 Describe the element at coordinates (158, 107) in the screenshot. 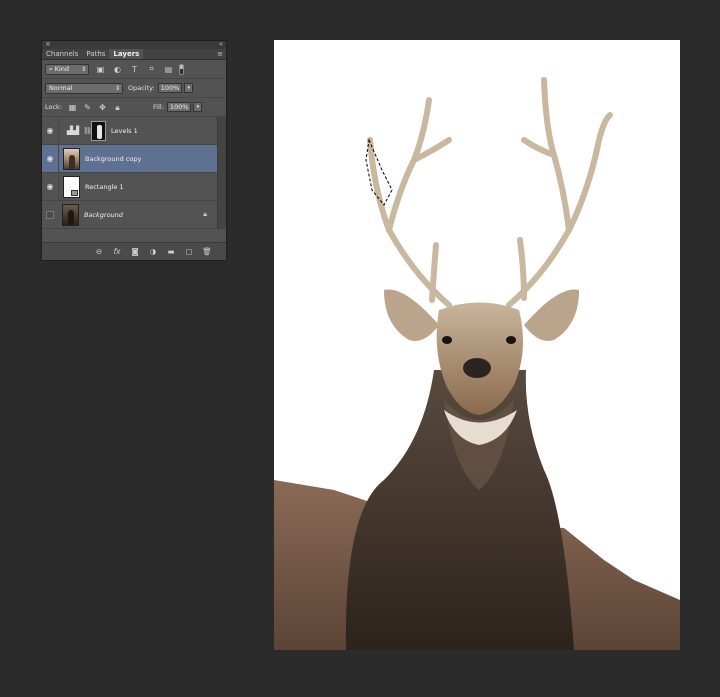

I see `fill-label: Fill:` at that location.